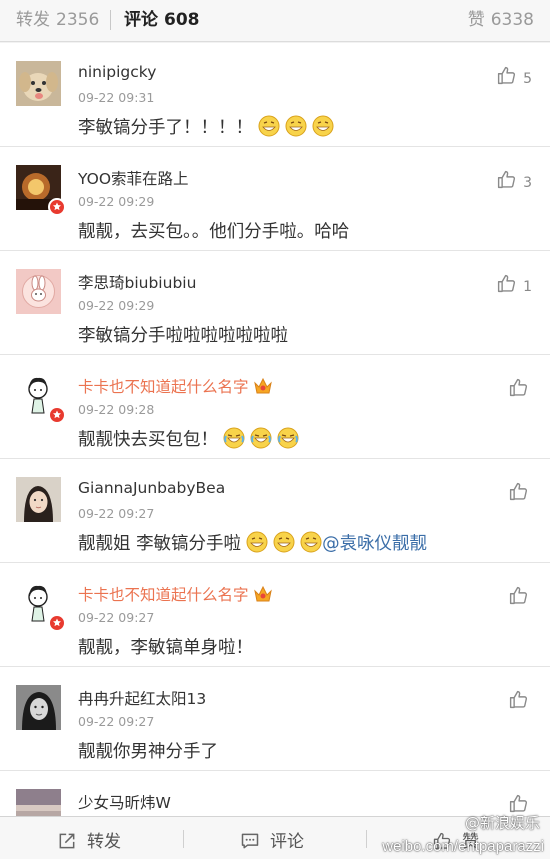 Image resolution: width=550 pixels, height=859 pixels. Describe the element at coordinates (137, 282) in the screenshot. I see `commenter-name: 李思琦biubiubiu` at that location.